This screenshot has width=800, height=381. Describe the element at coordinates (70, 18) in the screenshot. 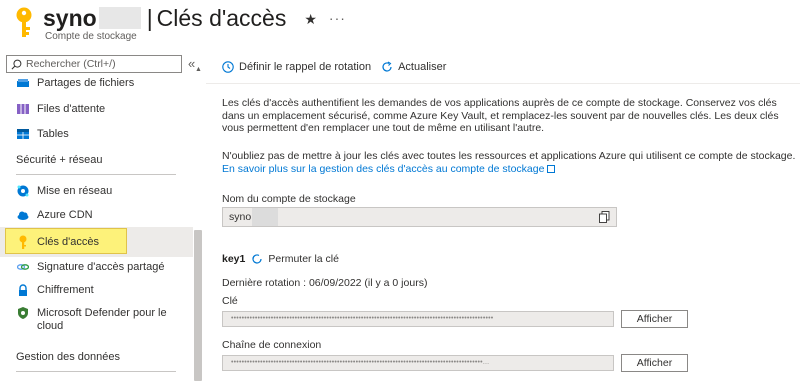

I see `resource-name: syno` at that location.